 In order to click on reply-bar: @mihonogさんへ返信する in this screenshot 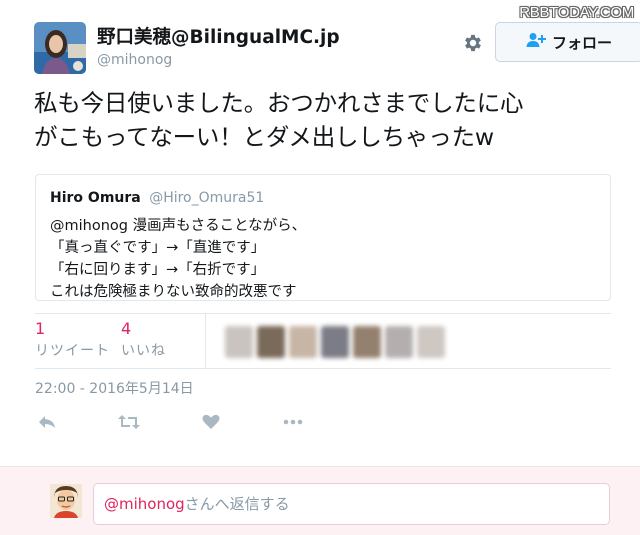, I will do `click(320, 500)`.